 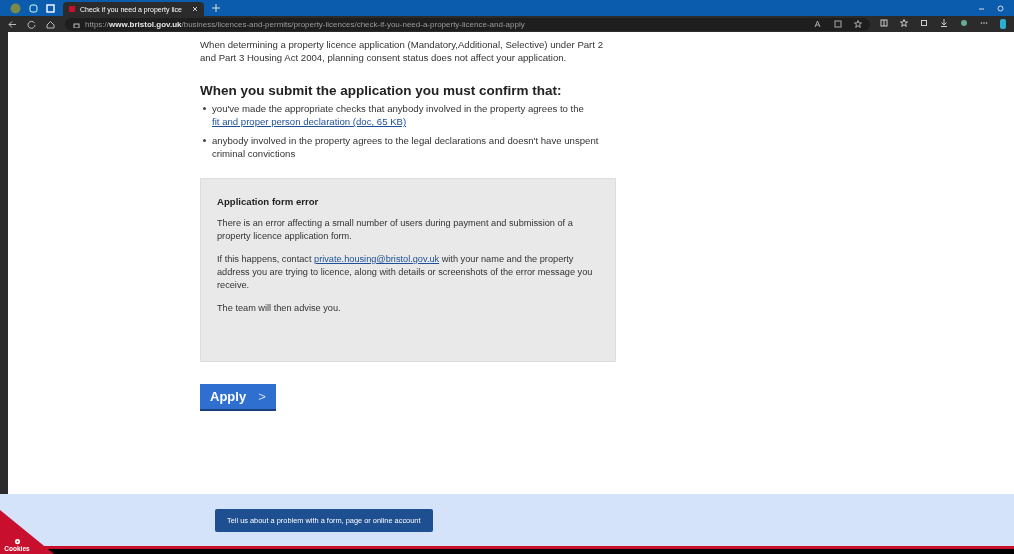 I want to click on split-screen-icon, so click(x=884, y=23).